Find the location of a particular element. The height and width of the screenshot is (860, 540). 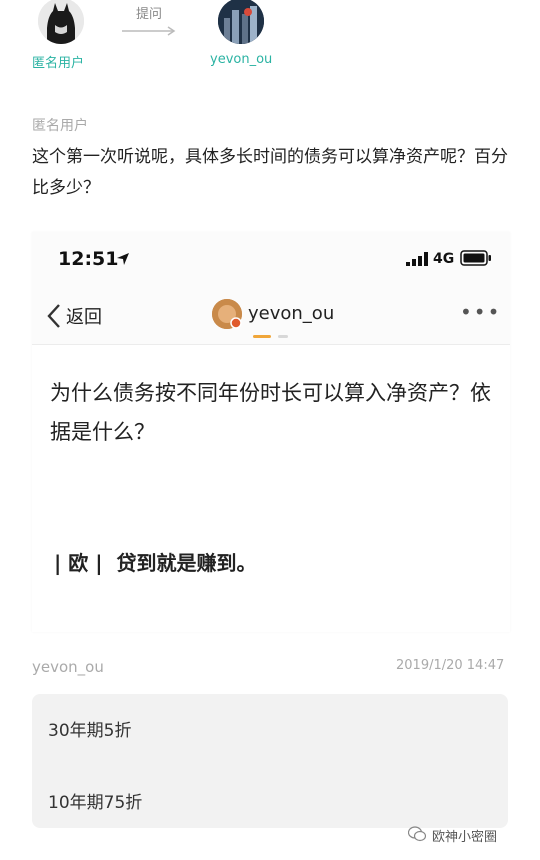

nav-bar: 返回 yevon_ou ••• is located at coordinates (271, 316).